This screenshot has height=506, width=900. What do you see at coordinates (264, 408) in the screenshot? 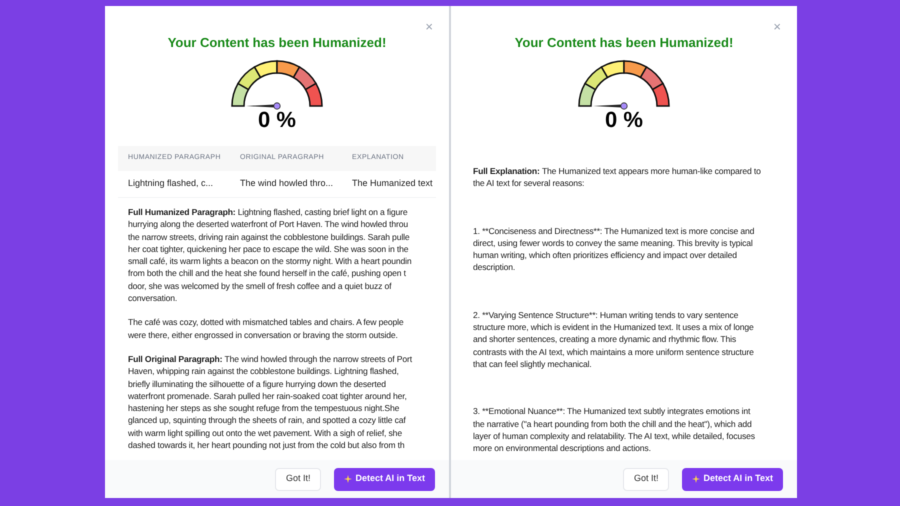
I see `paragraph-line: hastening her steps as she sought refuge from the tempestuous night.She` at bounding box center [264, 408].